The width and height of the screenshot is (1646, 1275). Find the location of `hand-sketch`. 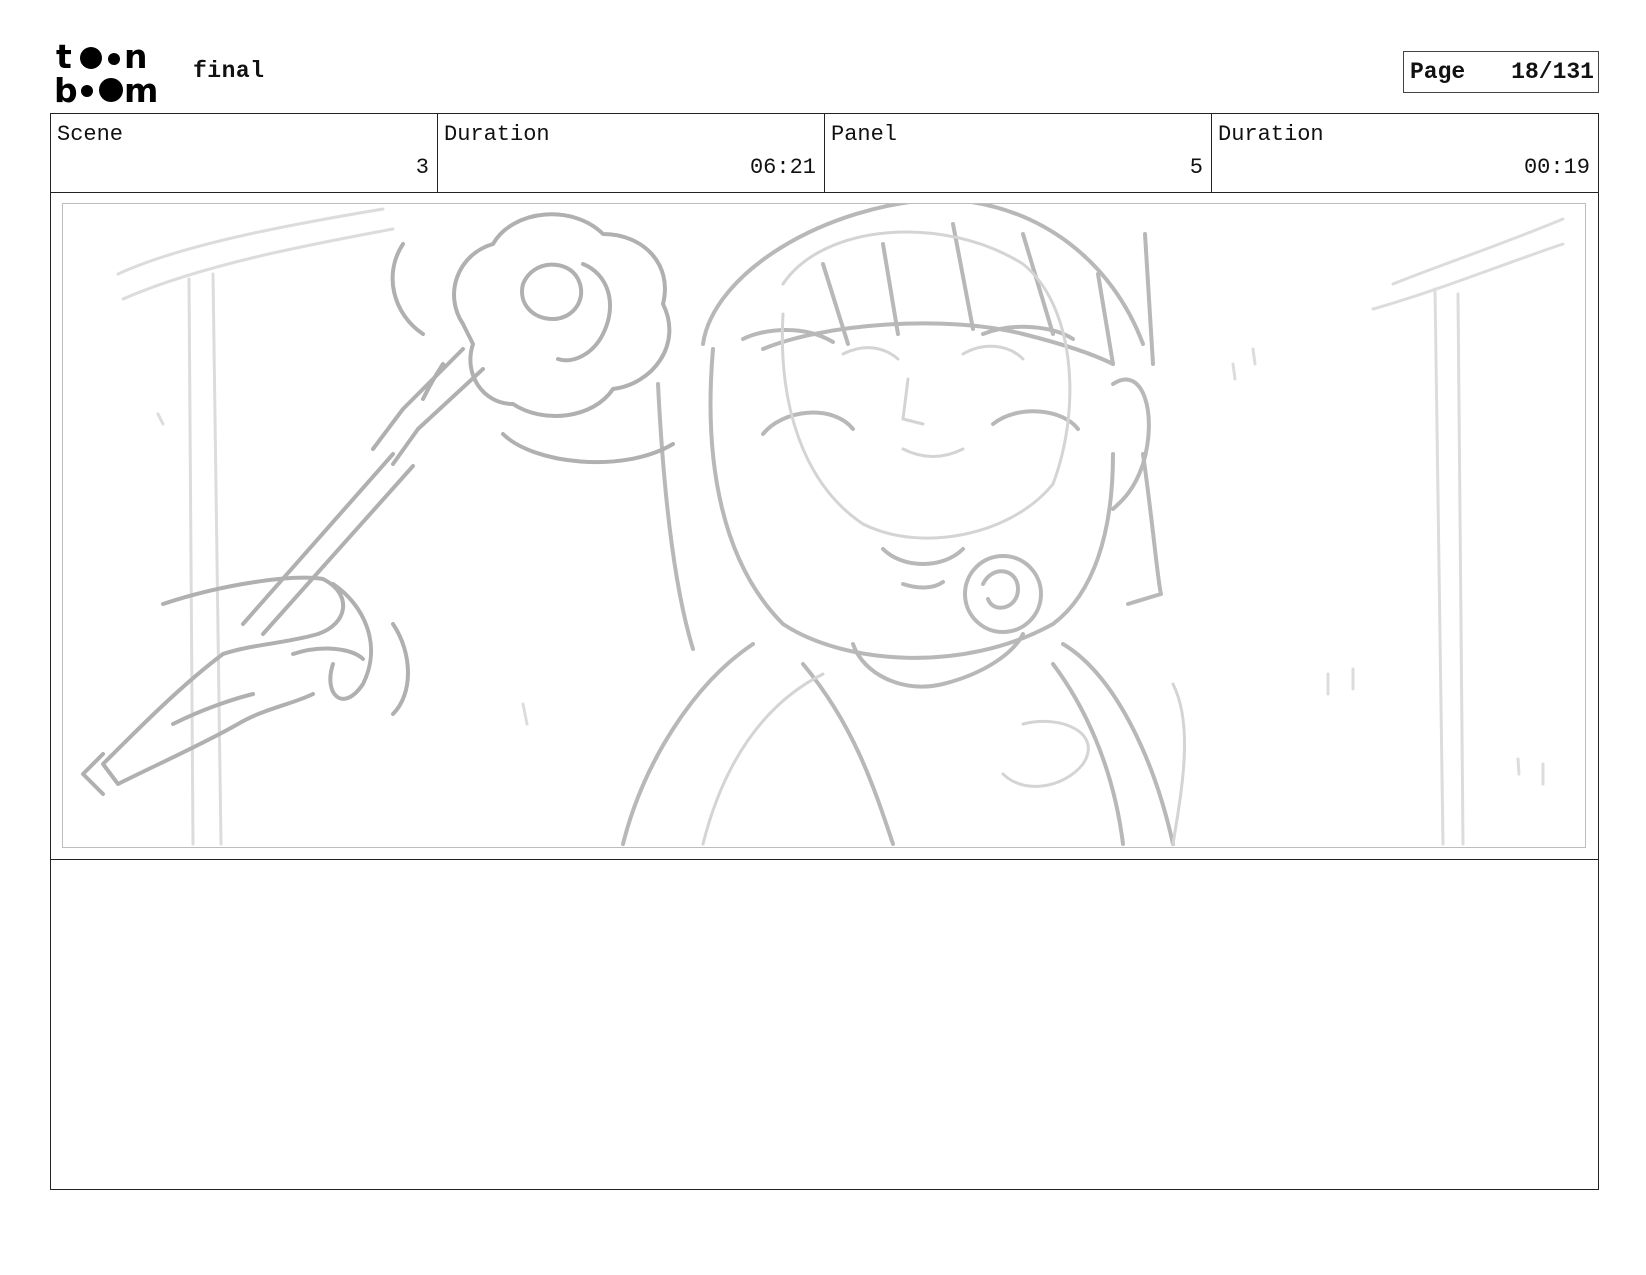

hand-sketch is located at coordinates (283, 571).